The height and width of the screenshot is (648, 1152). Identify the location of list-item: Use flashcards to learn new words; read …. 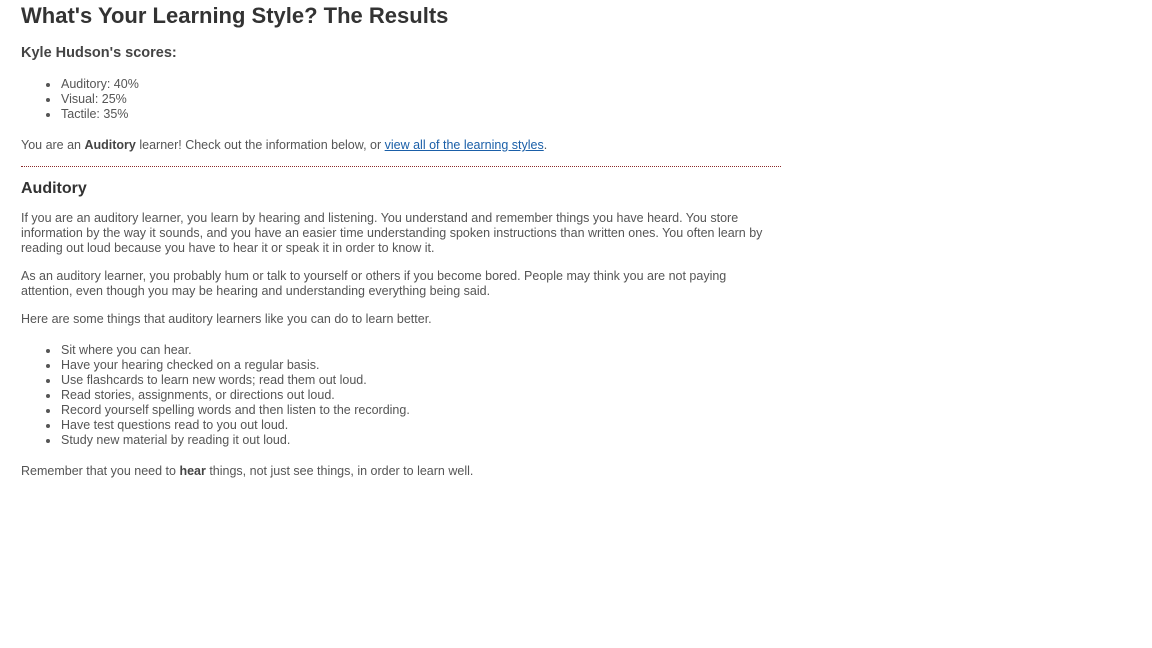
(215, 380).